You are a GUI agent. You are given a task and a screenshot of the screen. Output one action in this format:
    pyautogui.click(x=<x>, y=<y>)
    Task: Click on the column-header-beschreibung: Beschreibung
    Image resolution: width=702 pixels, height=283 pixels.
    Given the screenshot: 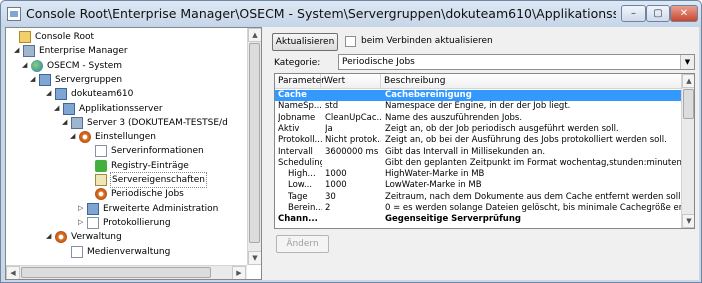 What is the action you would take?
    pyautogui.click(x=531, y=81)
    